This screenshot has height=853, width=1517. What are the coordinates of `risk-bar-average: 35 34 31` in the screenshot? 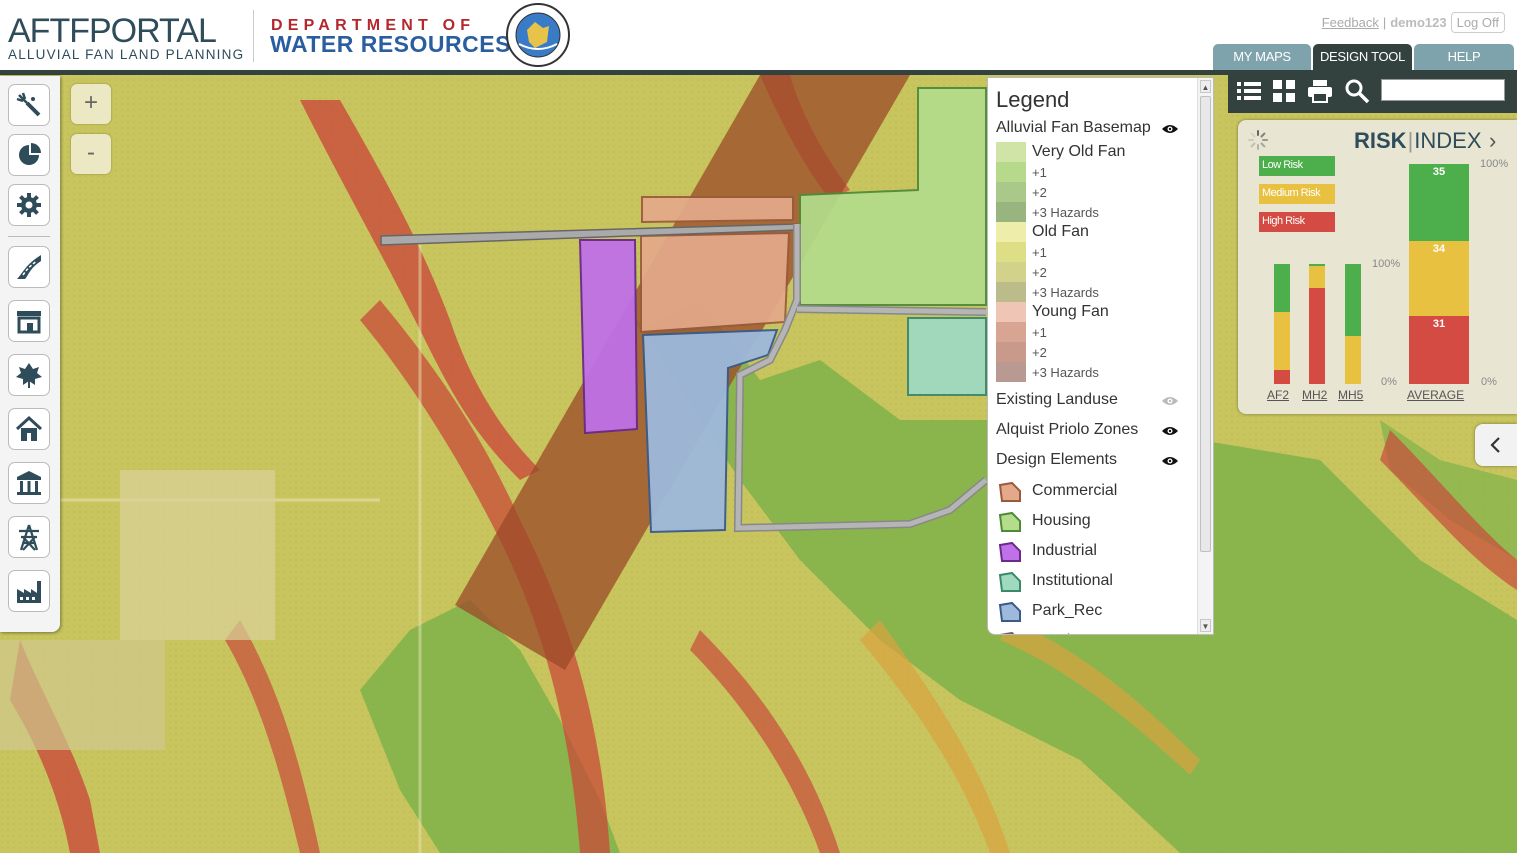 It's located at (1439, 274).